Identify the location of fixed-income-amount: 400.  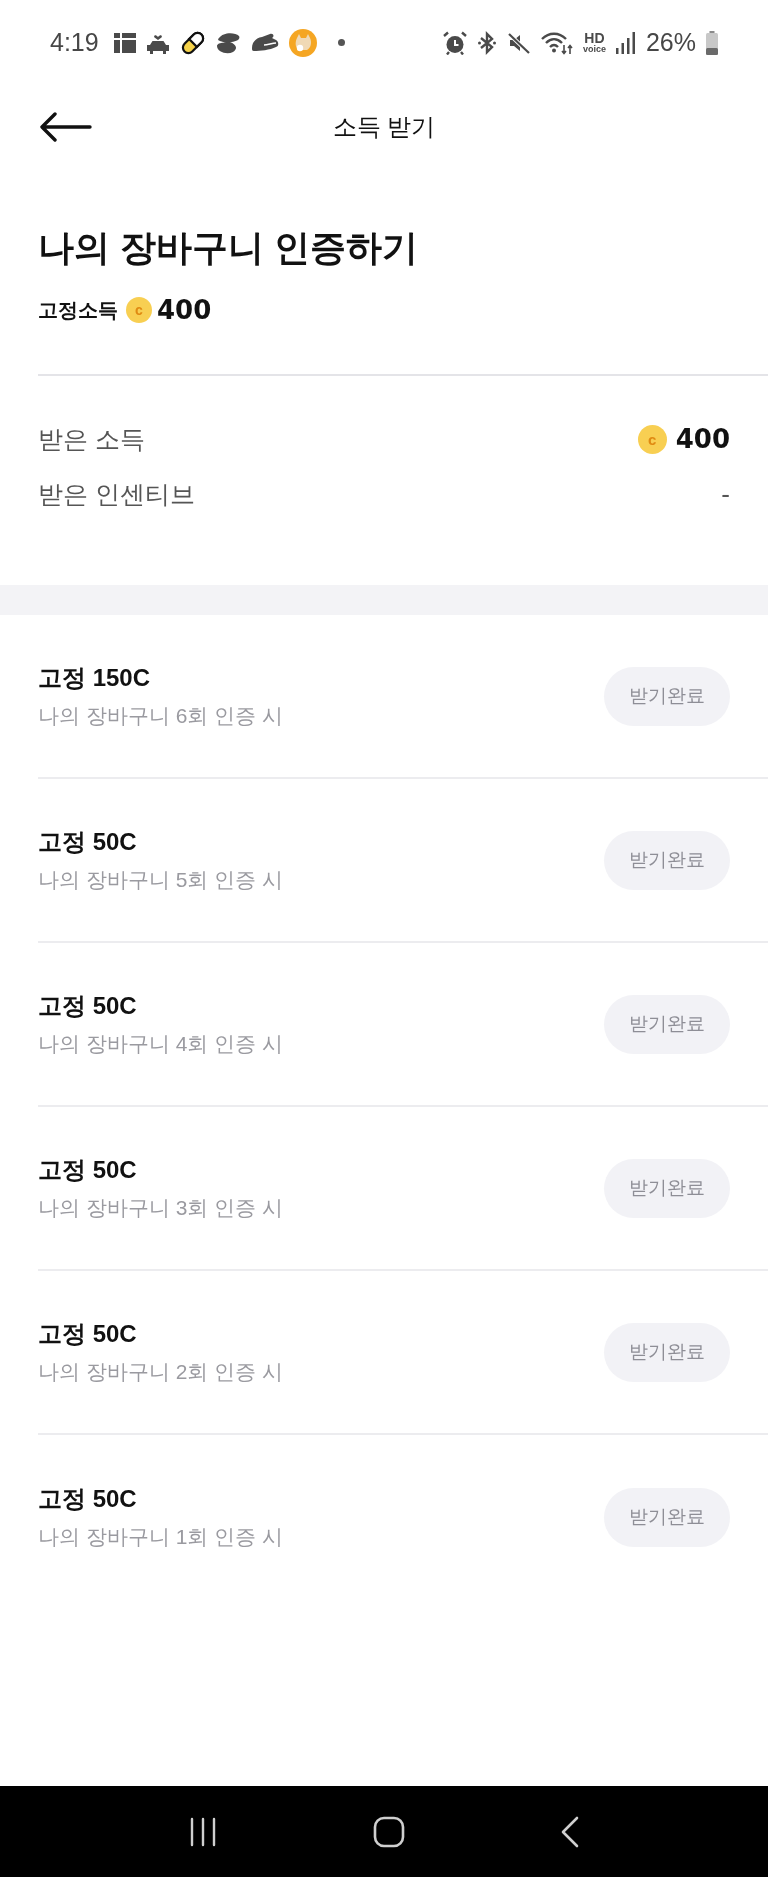
(184, 310).